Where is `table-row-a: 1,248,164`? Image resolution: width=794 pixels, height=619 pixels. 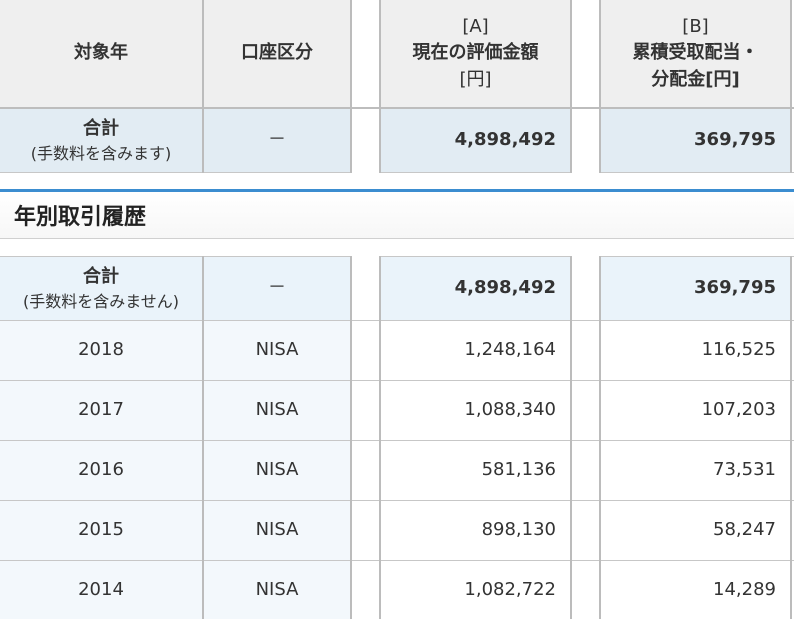
table-row-a: 1,248,164 is located at coordinates (475, 350).